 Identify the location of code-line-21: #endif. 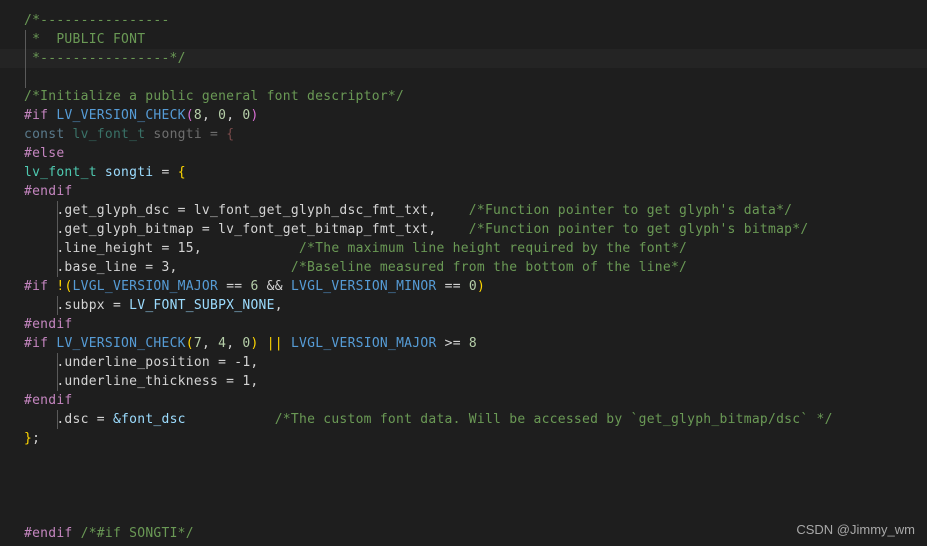
(475, 400).